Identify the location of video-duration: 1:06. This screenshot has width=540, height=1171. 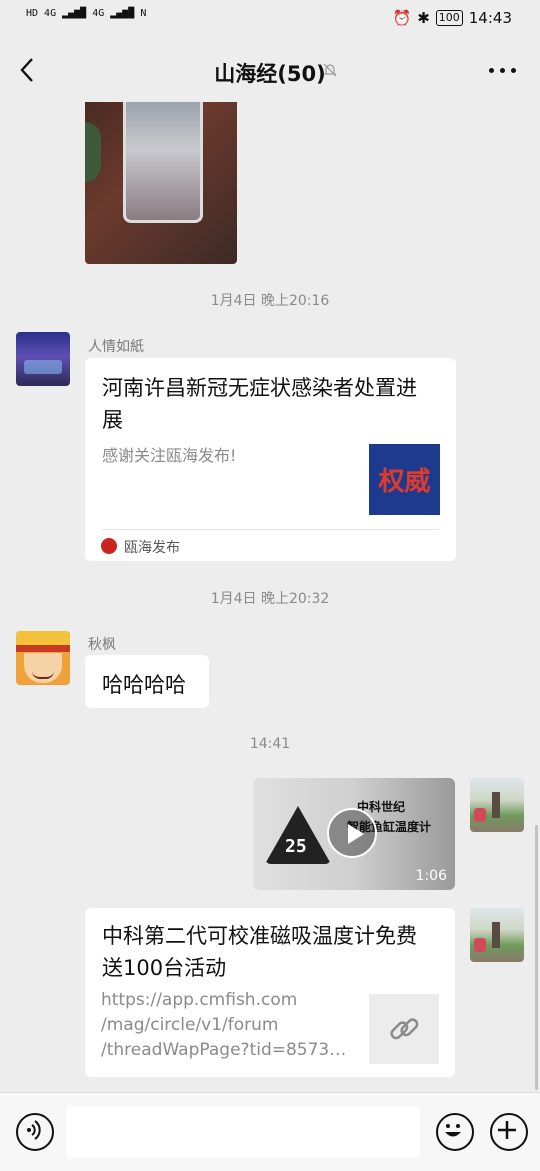
(431, 876).